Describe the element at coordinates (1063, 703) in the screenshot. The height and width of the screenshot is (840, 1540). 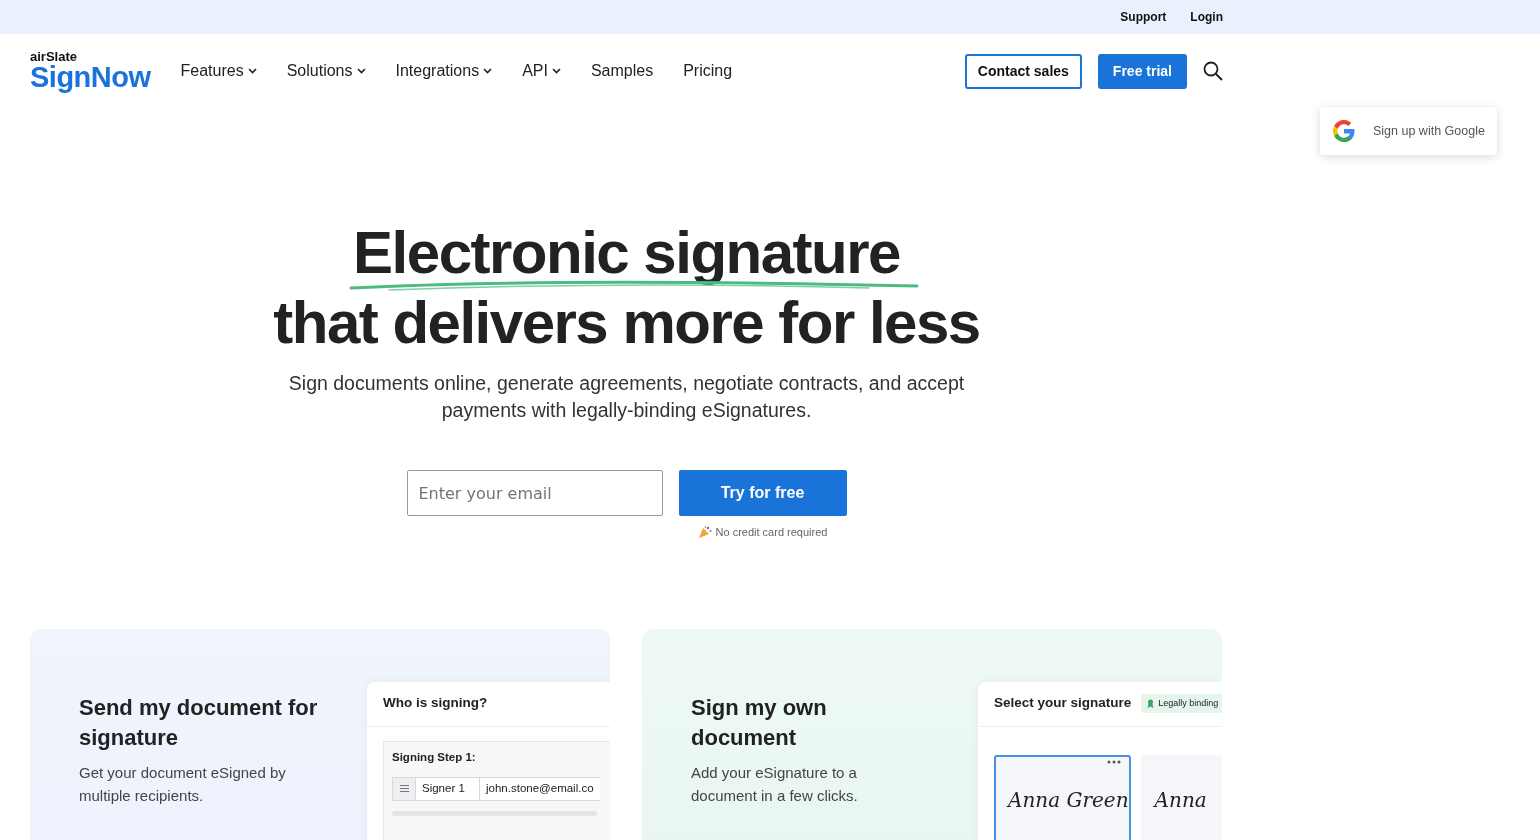
I see `panel-heading: Select your signature` at that location.